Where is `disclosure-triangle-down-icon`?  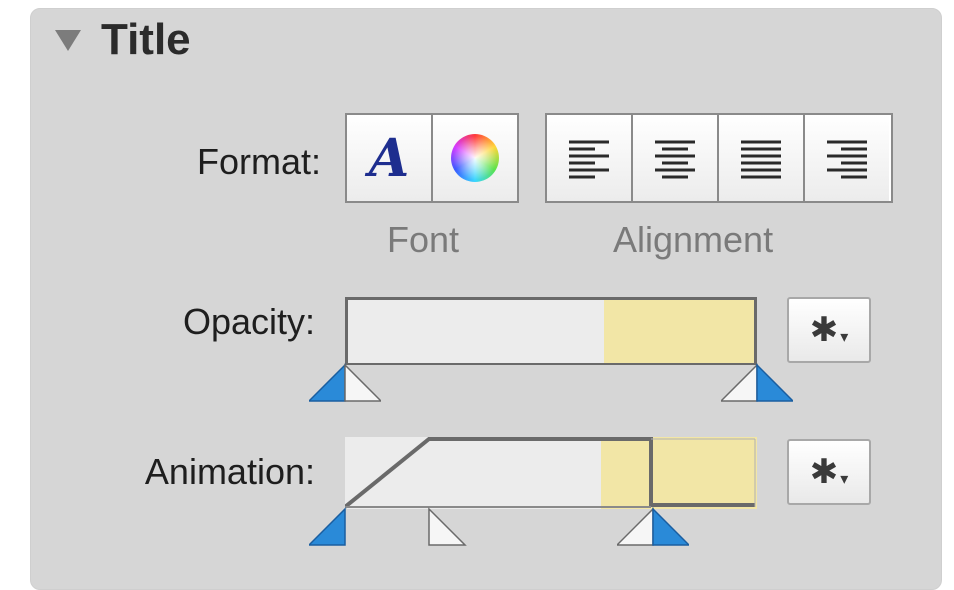
disclosure-triangle-down-icon is located at coordinates (68, 40).